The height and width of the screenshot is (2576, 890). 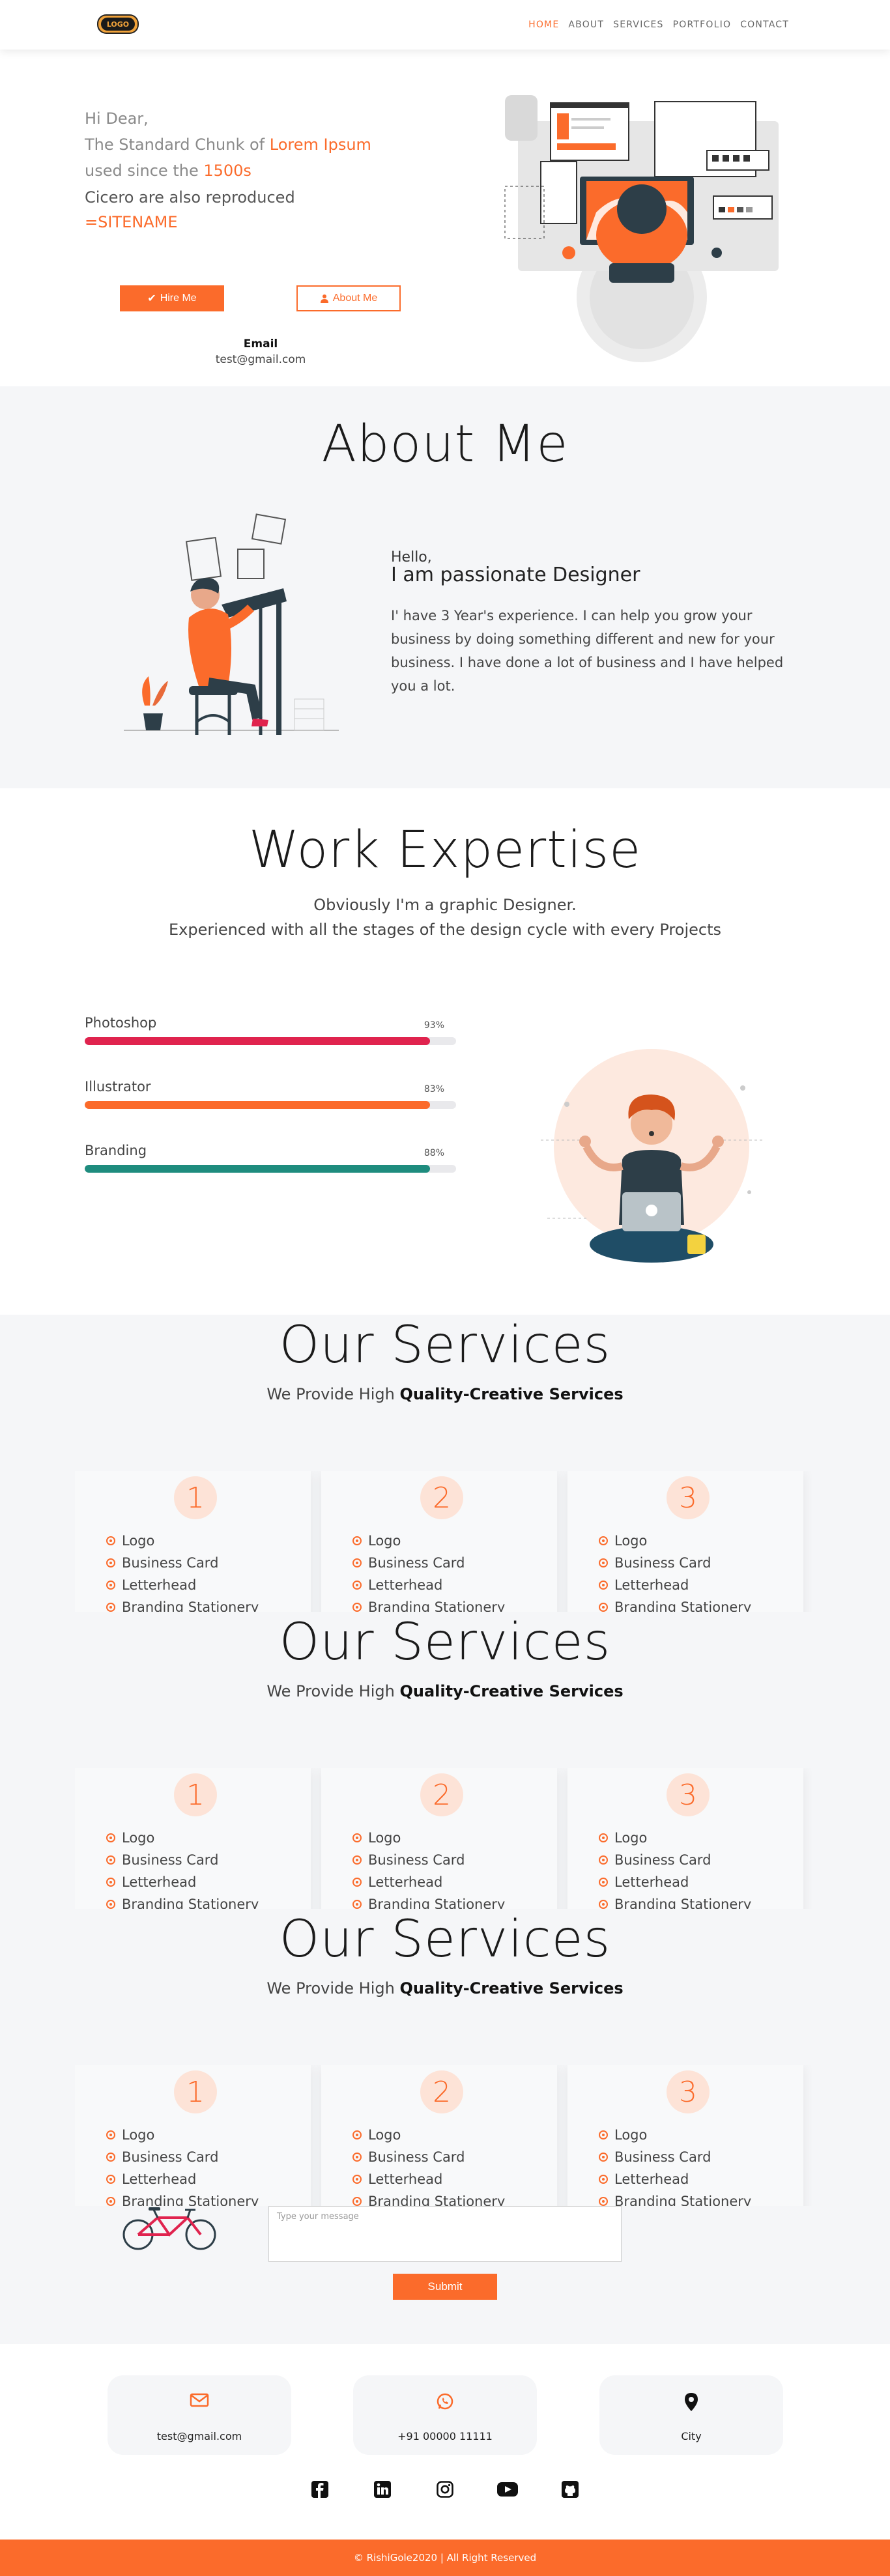 I want to click on map-pin-icon-wrap, so click(x=691, y=2402).